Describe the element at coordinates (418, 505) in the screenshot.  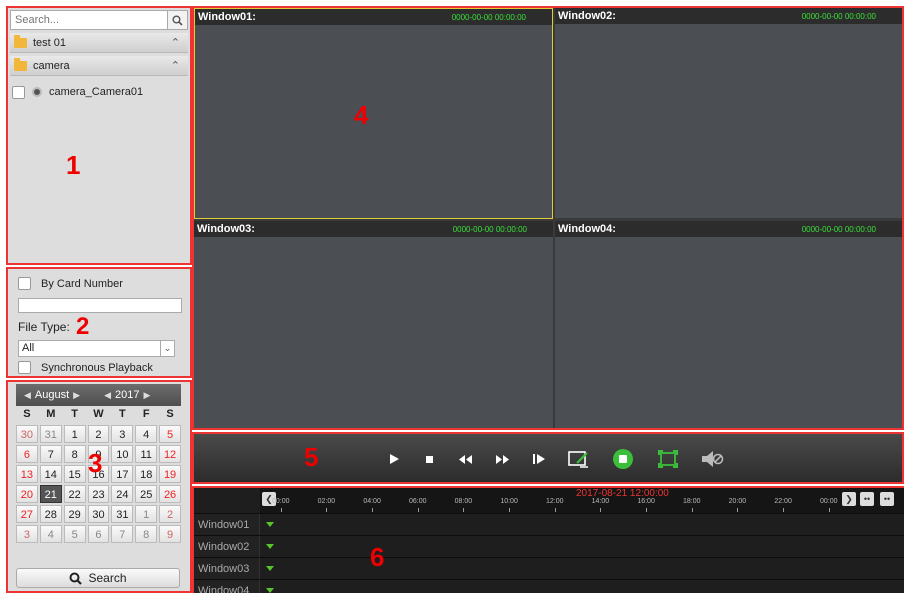
I see `timeline-tick: 06:00` at that location.